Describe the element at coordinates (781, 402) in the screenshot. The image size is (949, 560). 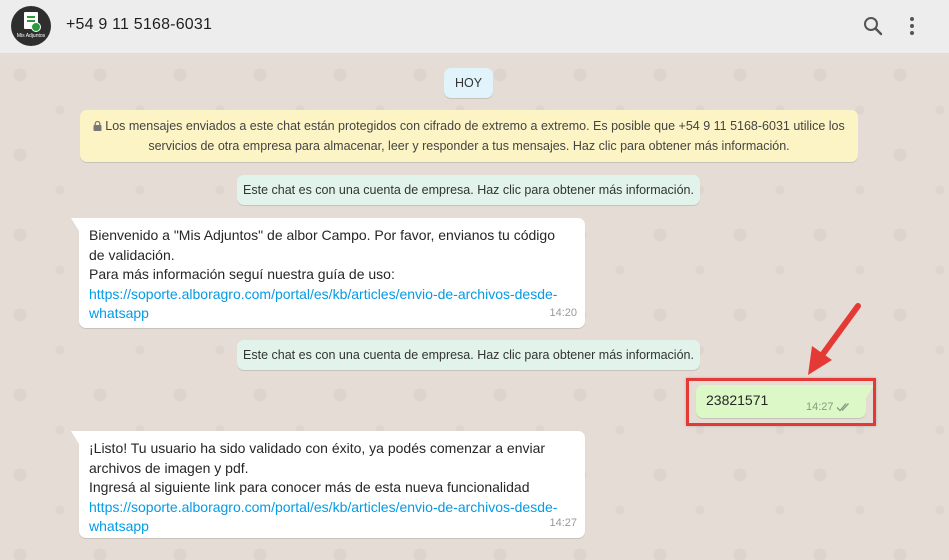
I see `highlight-box` at that location.